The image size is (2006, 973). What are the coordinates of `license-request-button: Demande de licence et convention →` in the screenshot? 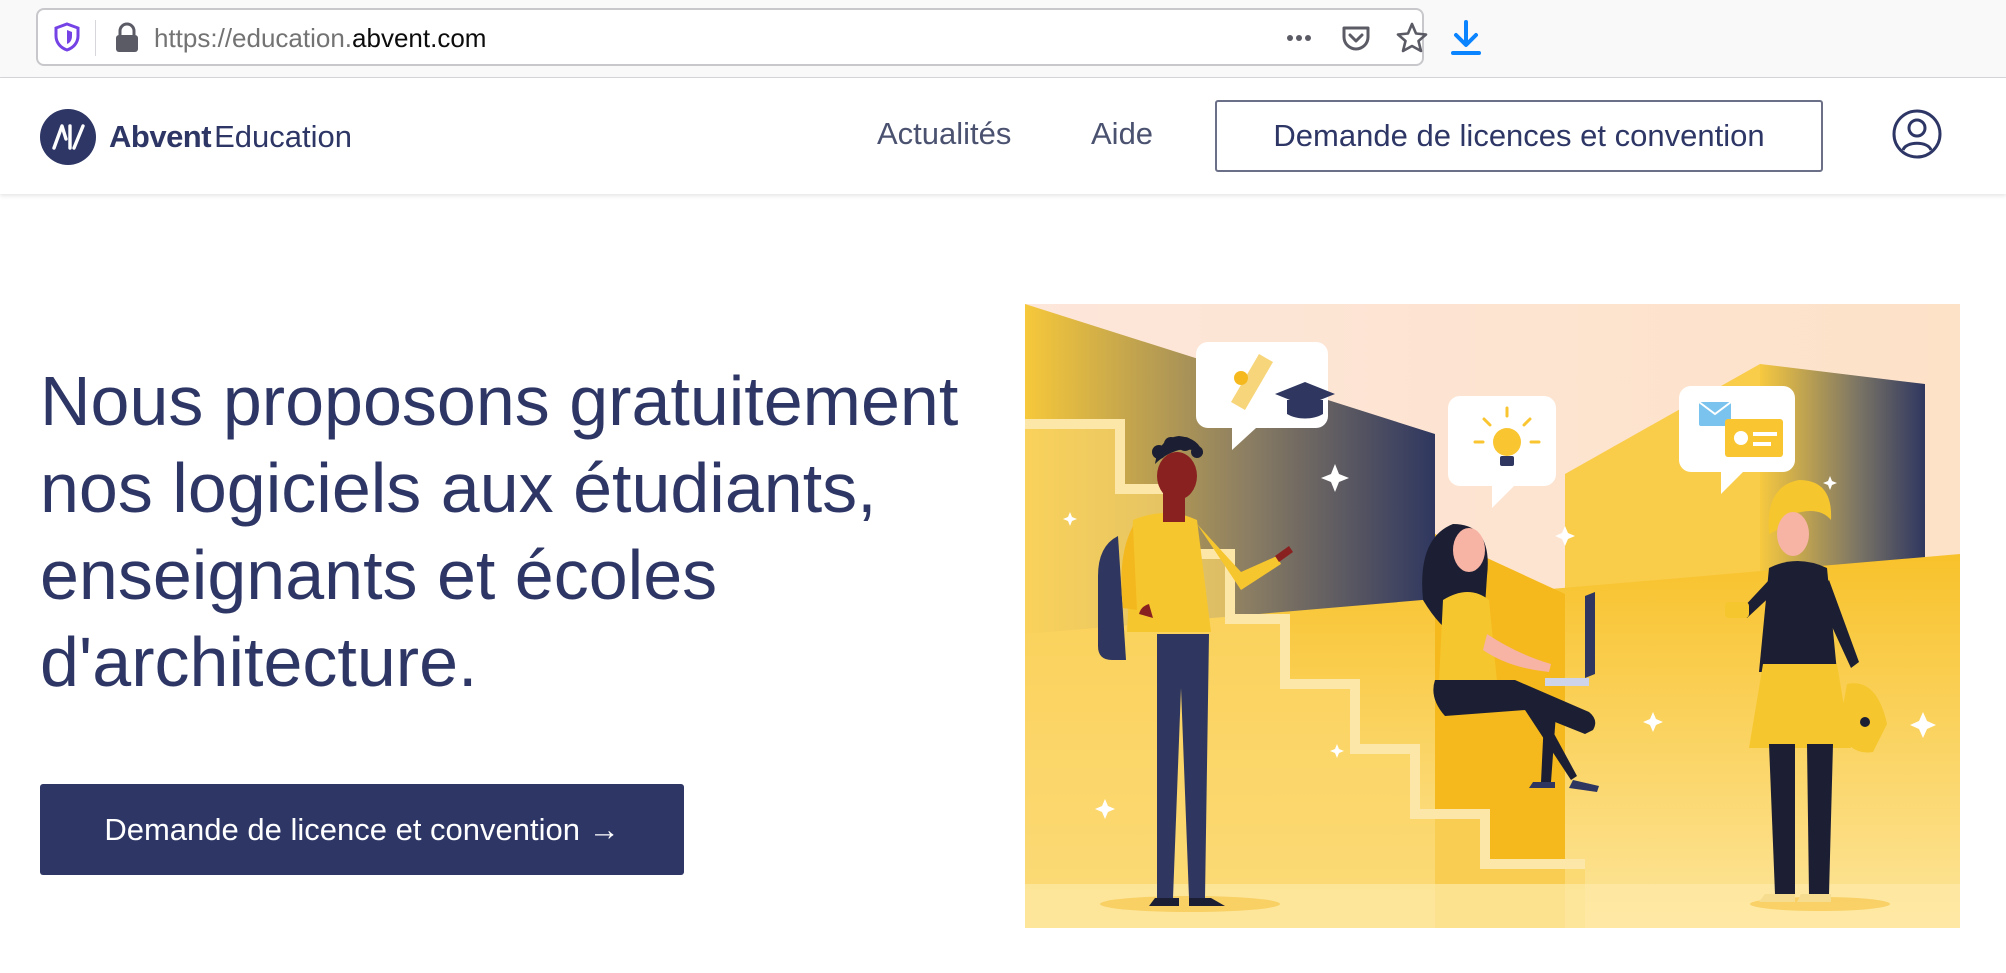 It's located at (362, 829).